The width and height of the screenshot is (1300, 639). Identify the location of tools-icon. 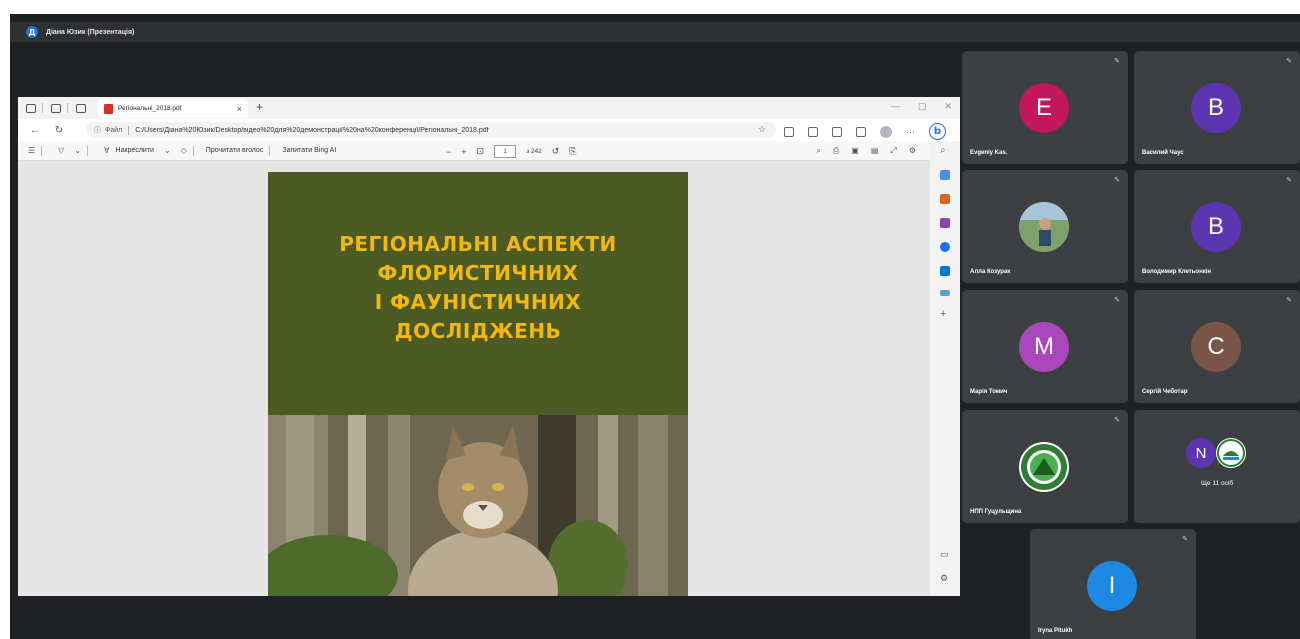
(945, 293).